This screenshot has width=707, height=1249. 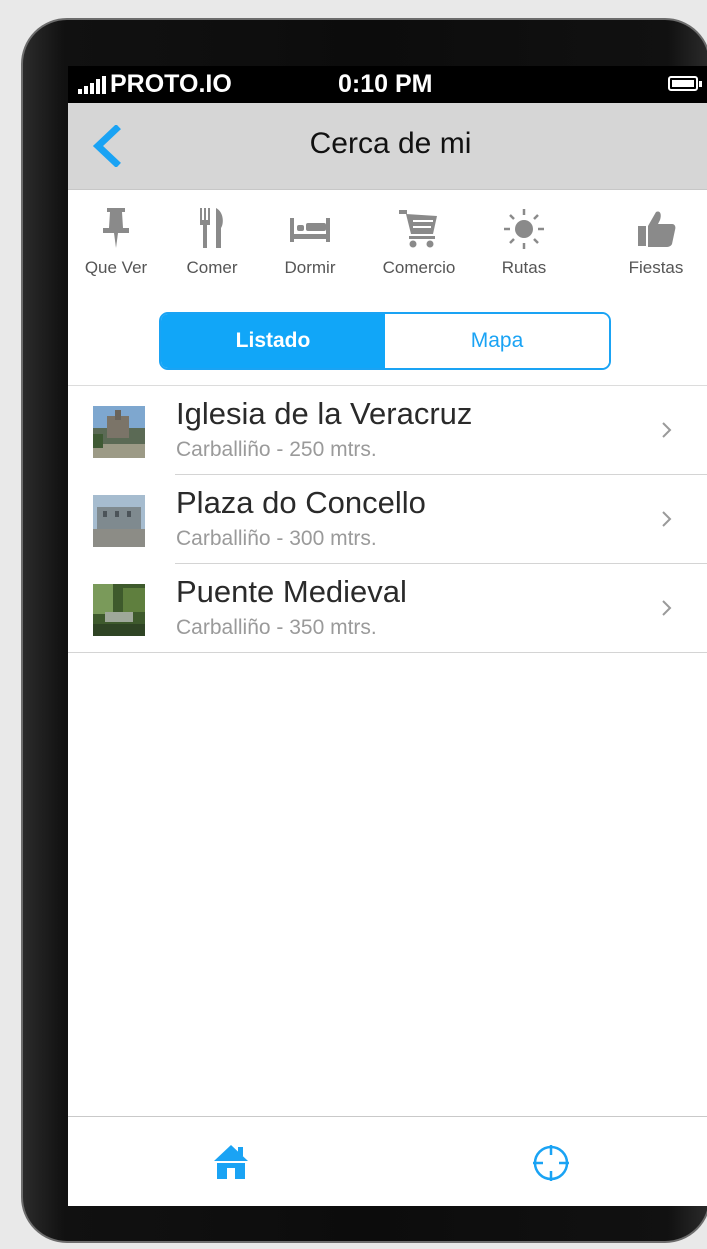 I want to click on place-distance: Carballiño - 250 mtrs., so click(x=276, y=449).